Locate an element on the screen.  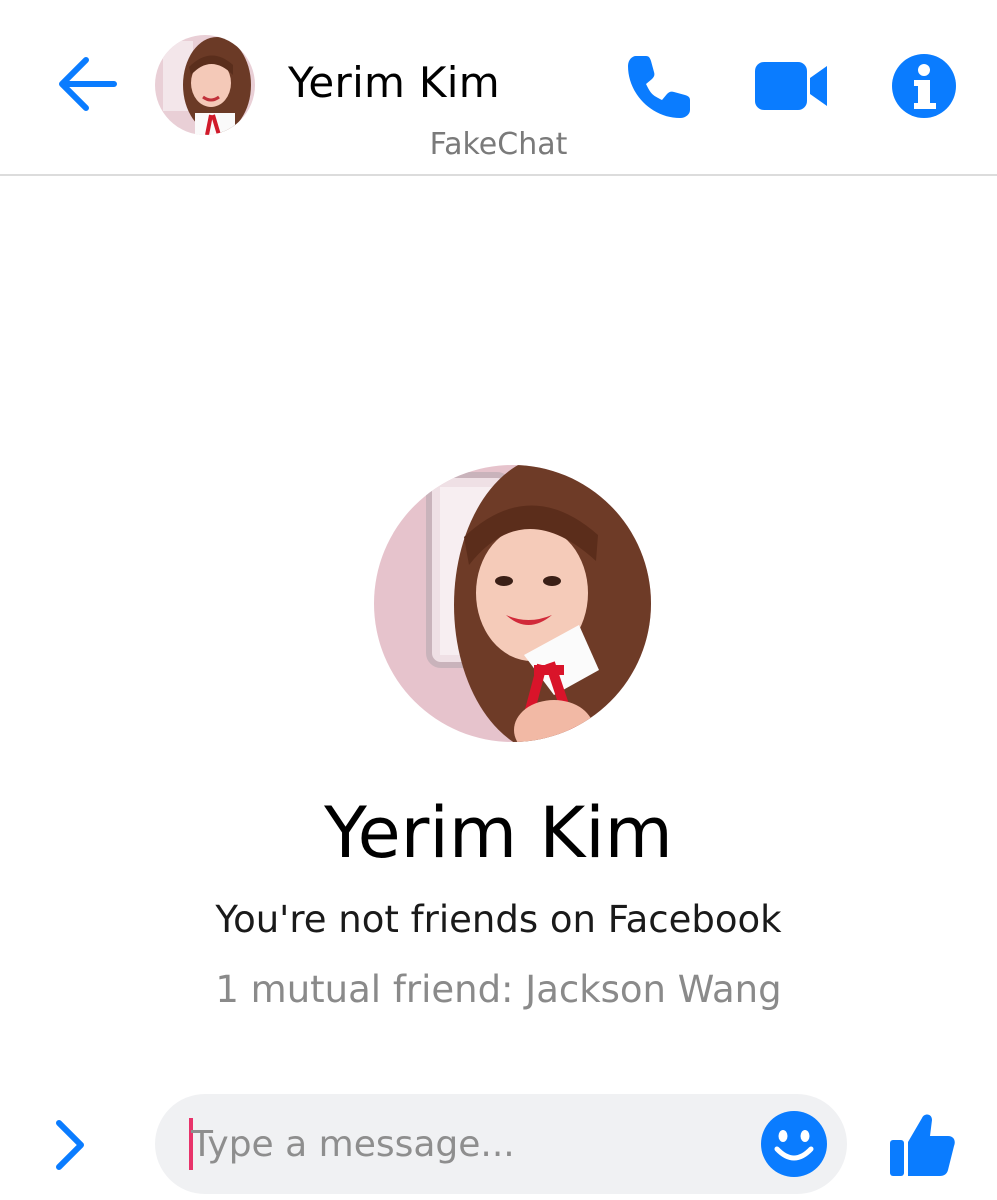
chevron-right-icon is located at coordinates (70, 1145).